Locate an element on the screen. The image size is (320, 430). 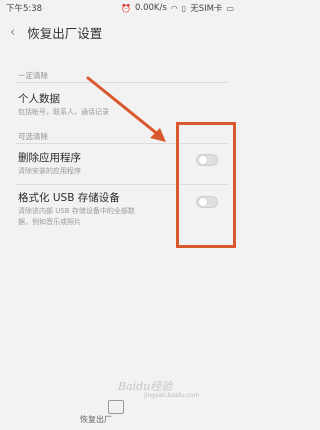
format-usb-desc-line2: 据，例如音乐或照片 is located at coordinates (49, 222).